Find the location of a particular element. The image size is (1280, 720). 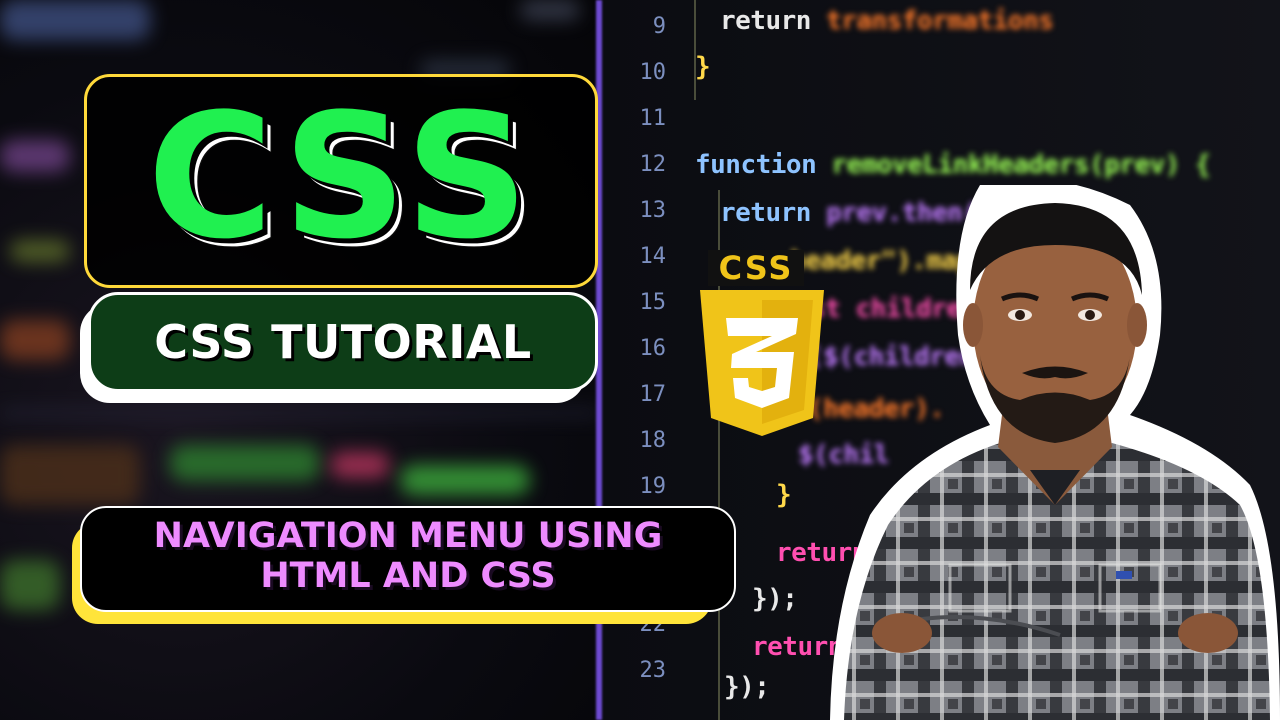

line-number: 9 is located at coordinates (659, 26).